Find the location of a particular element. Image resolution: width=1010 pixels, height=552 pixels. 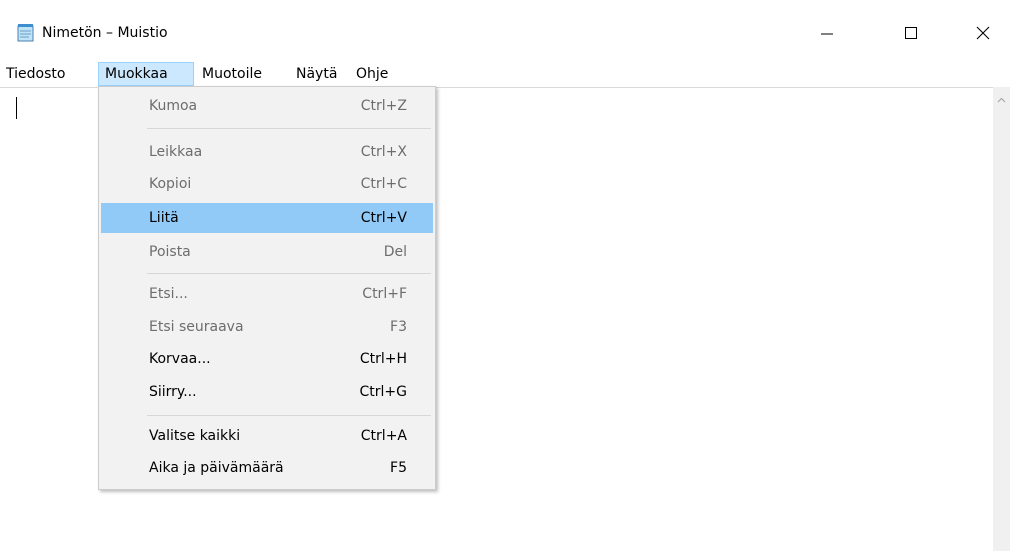

menu-item-time-date: Aika ja päivämäärä F5 is located at coordinates (267, 468).